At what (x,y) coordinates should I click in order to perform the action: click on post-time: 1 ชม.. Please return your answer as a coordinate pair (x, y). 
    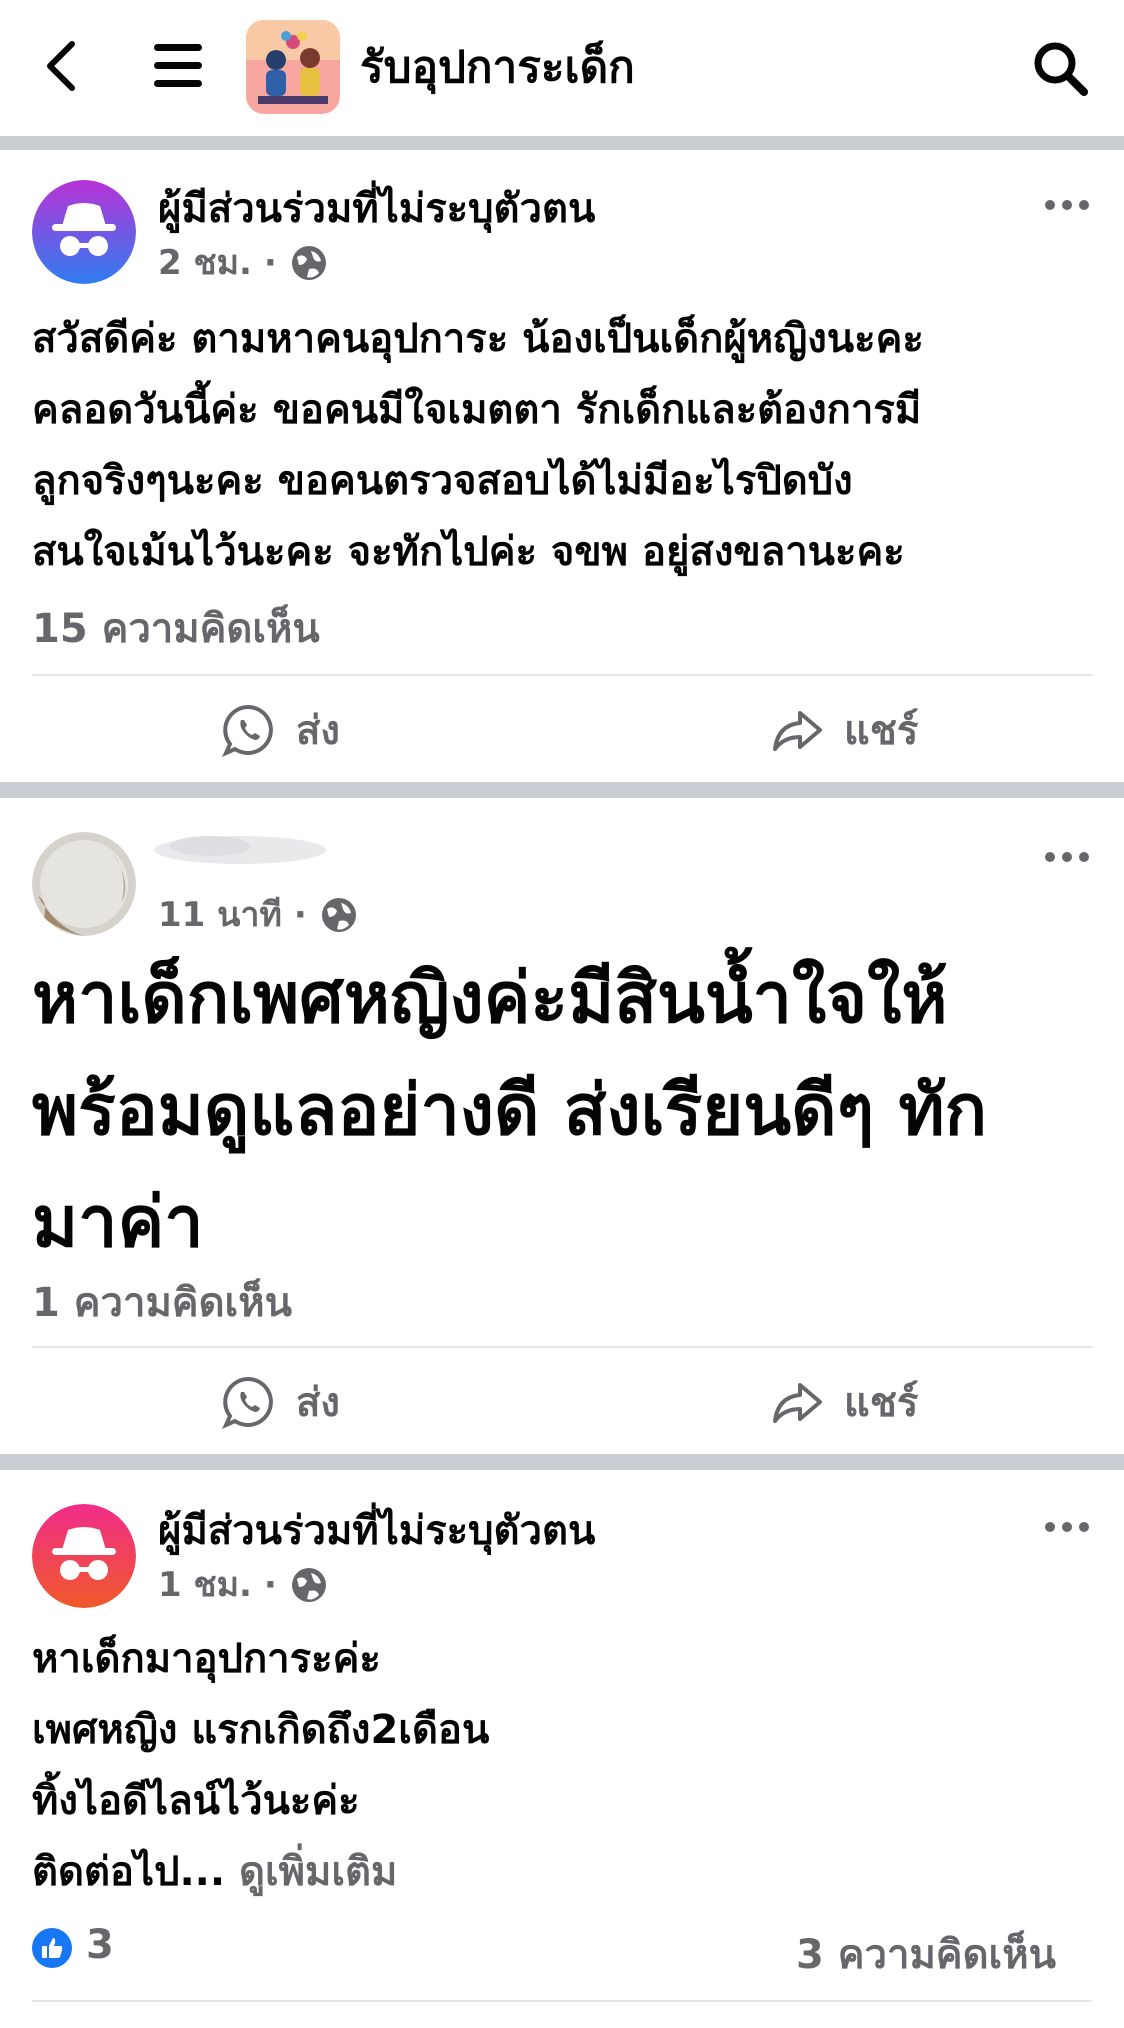
    Looking at the image, I should click on (205, 1585).